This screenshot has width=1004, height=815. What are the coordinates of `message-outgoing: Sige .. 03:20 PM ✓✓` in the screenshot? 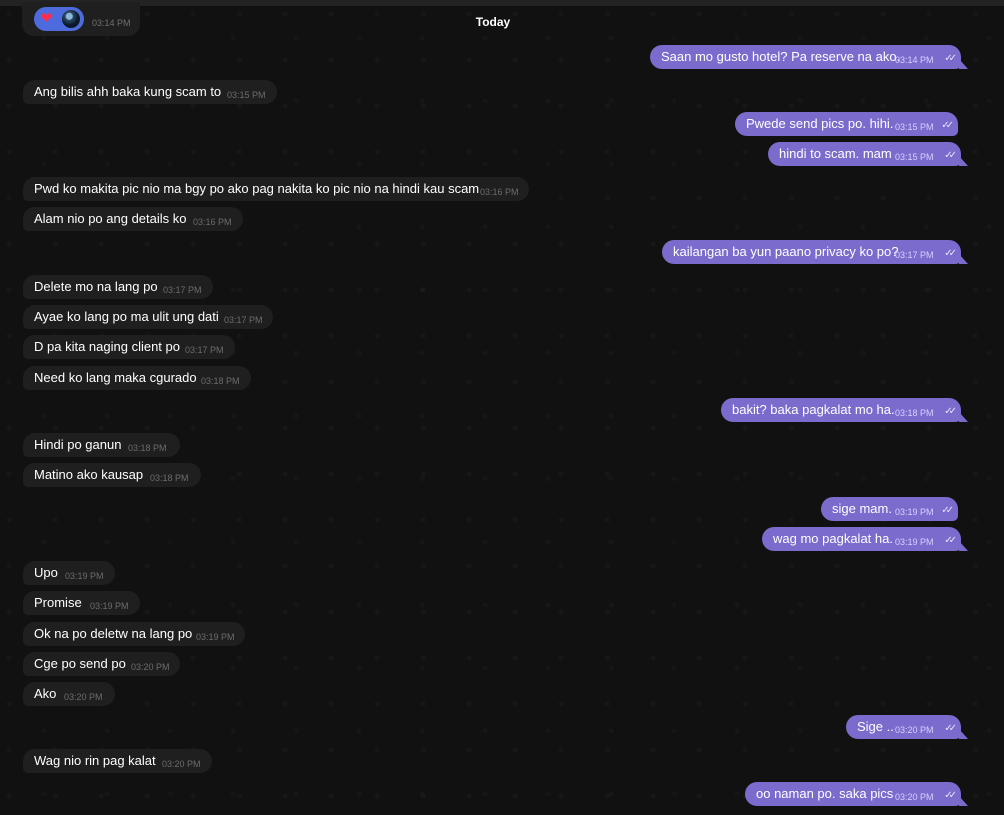 It's located at (907, 727).